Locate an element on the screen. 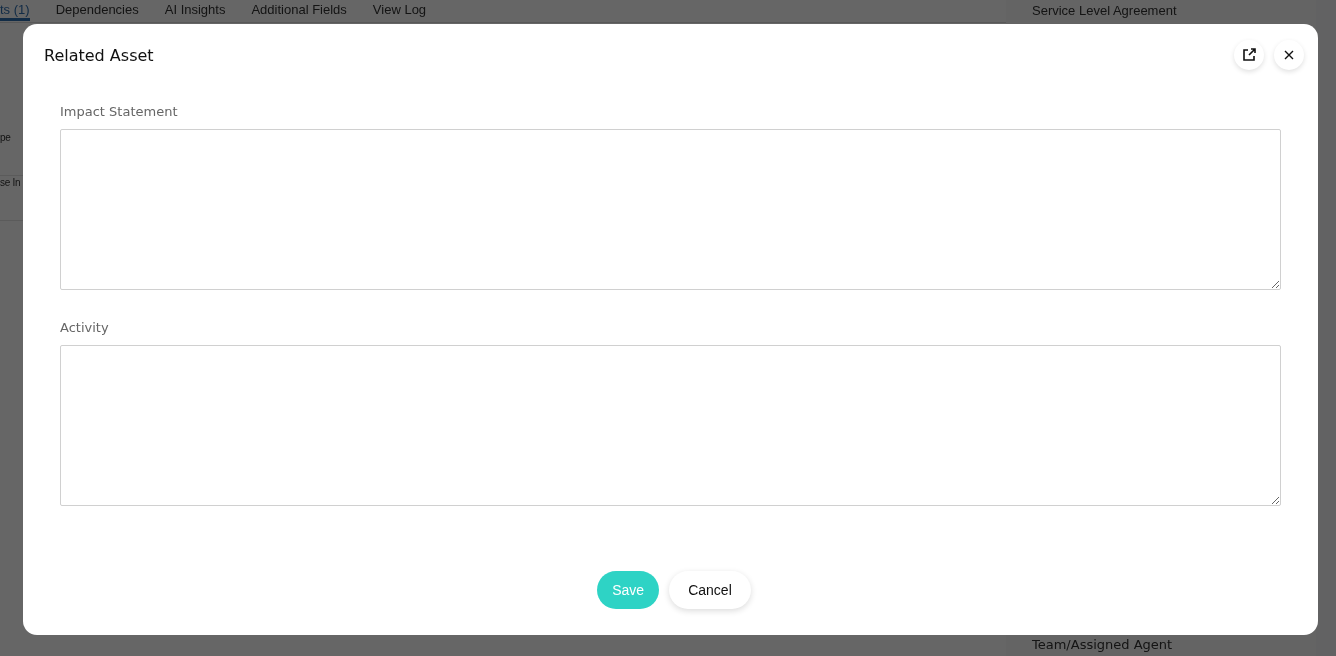  close-icon is located at coordinates (1289, 55).